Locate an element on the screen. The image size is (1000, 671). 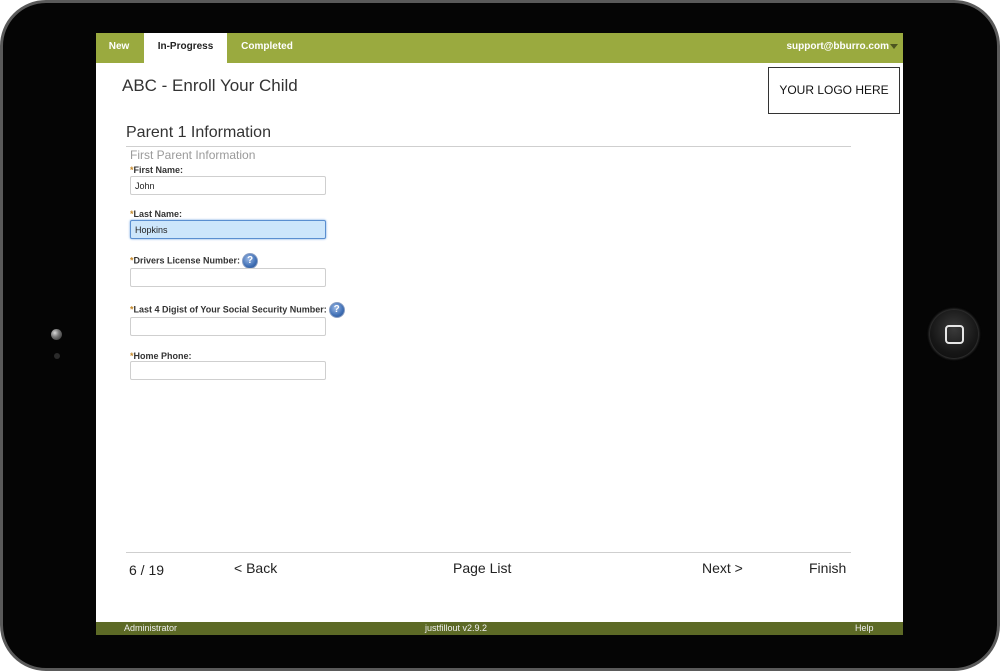
help-link: Help is located at coordinates (864, 628).